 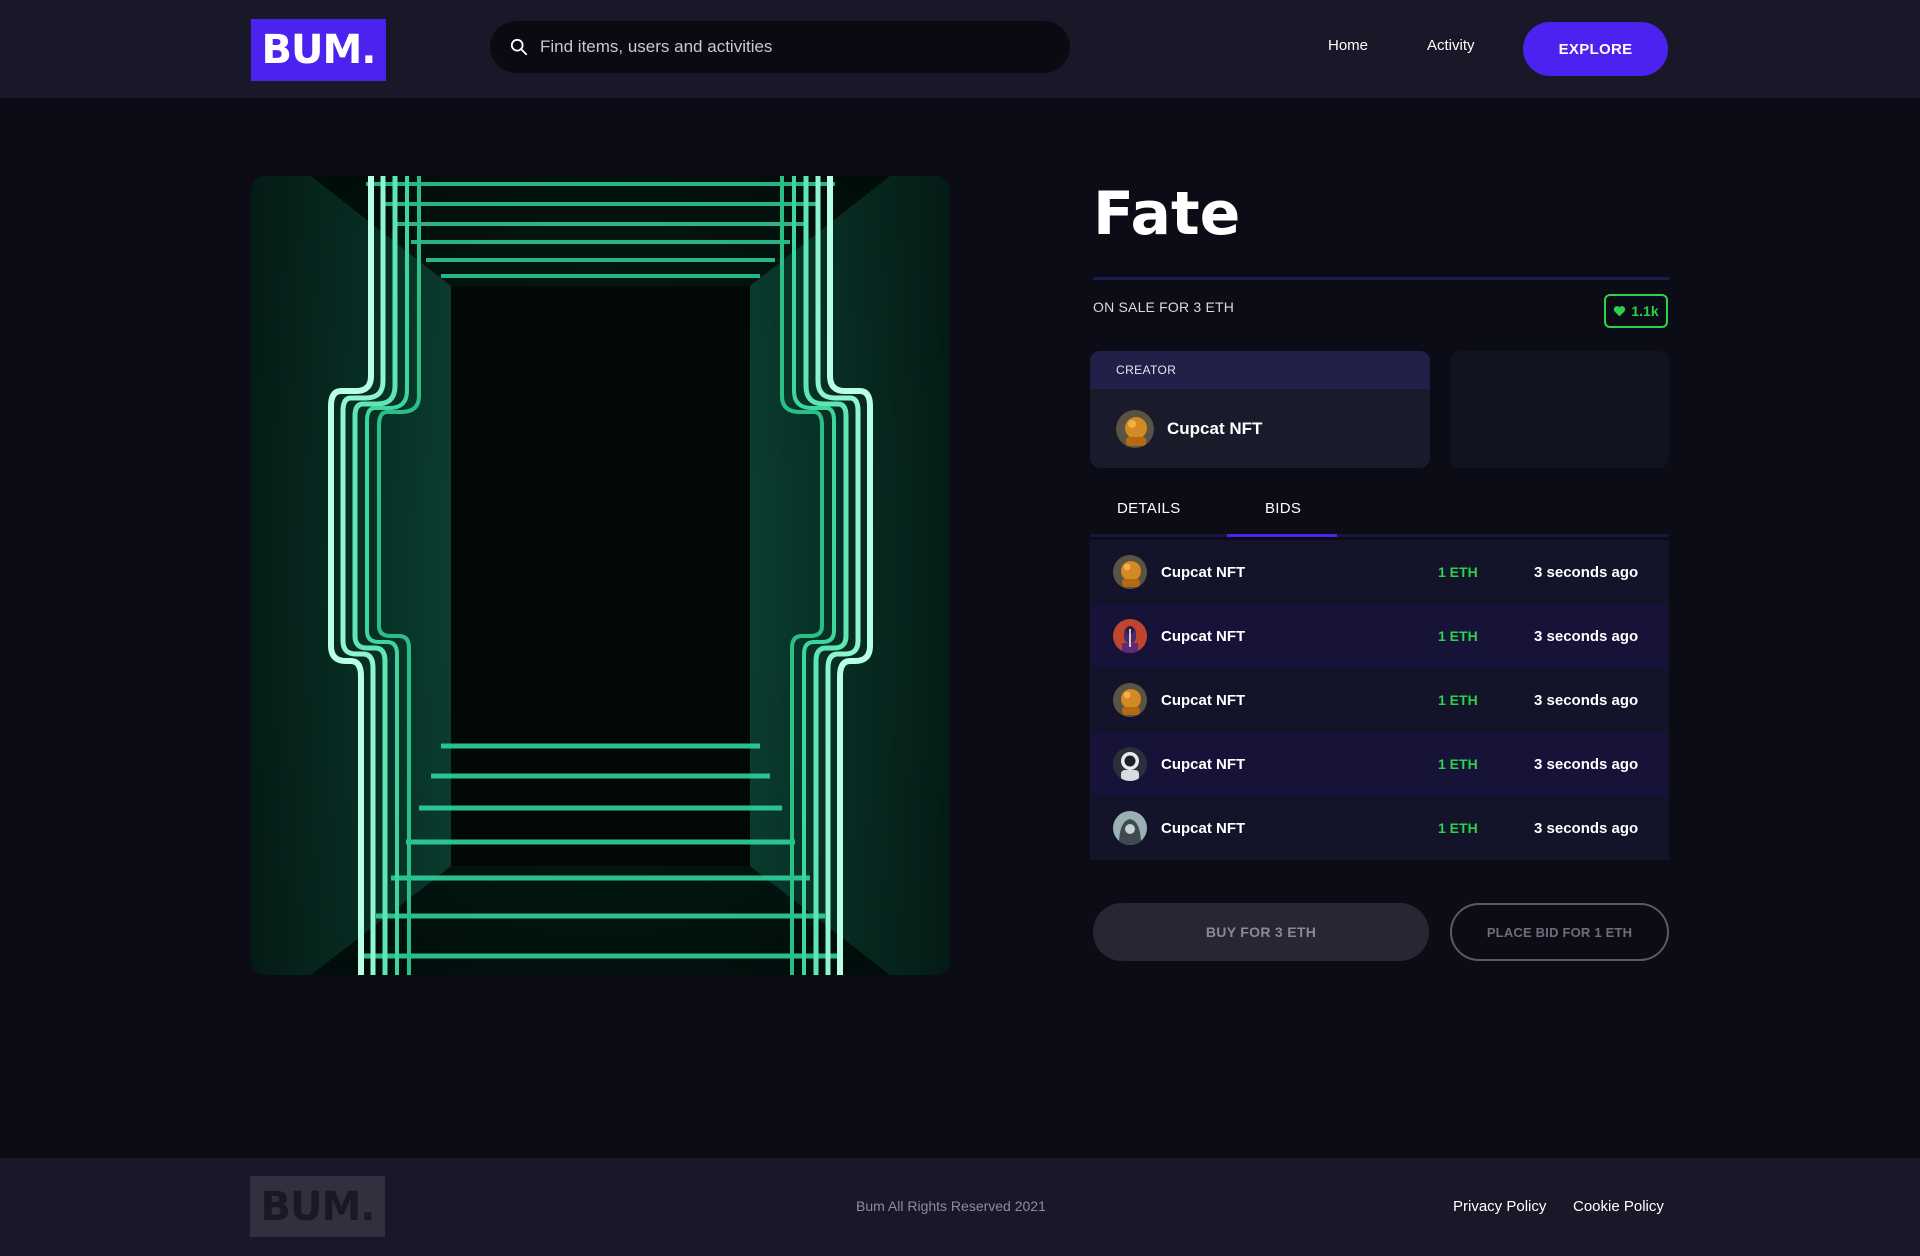 What do you see at coordinates (1645, 311) in the screenshot?
I see `like-count: 1.1k` at bounding box center [1645, 311].